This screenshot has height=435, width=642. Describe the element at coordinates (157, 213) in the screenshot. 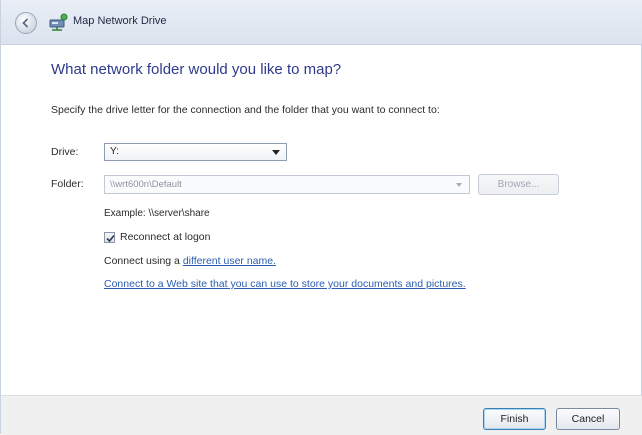

I see `example-text: Example: \\server\share` at that location.